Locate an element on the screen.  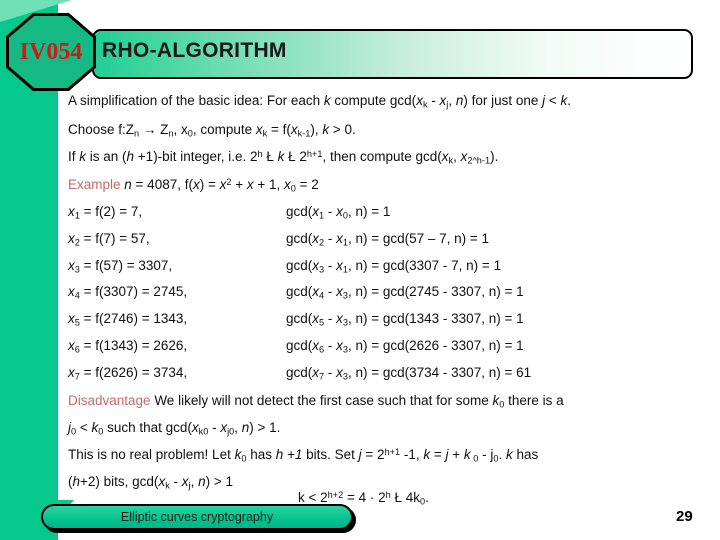
dis4-h: h is located at coordinates (76, 481).